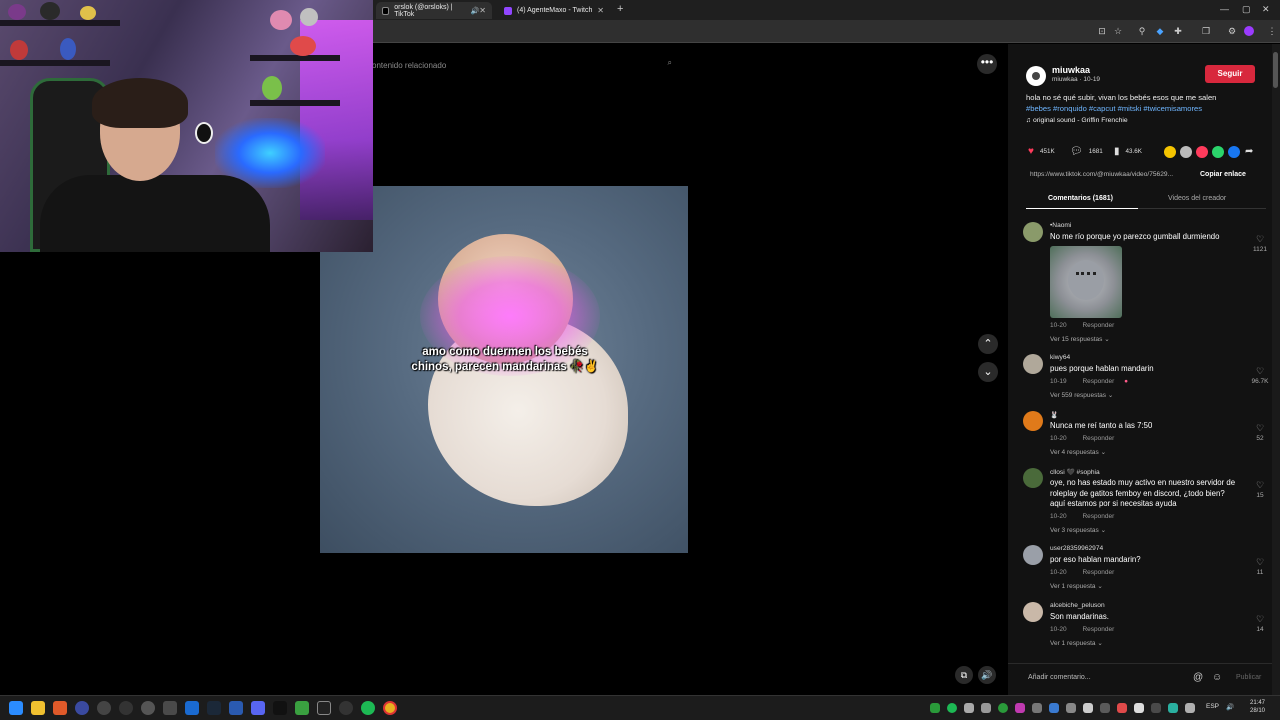 This screenshot has width=1280, height=720. What do you see at coordinates (16, 708) in the screenshot?
I see `start-icon` at bounding box center [16, 708].